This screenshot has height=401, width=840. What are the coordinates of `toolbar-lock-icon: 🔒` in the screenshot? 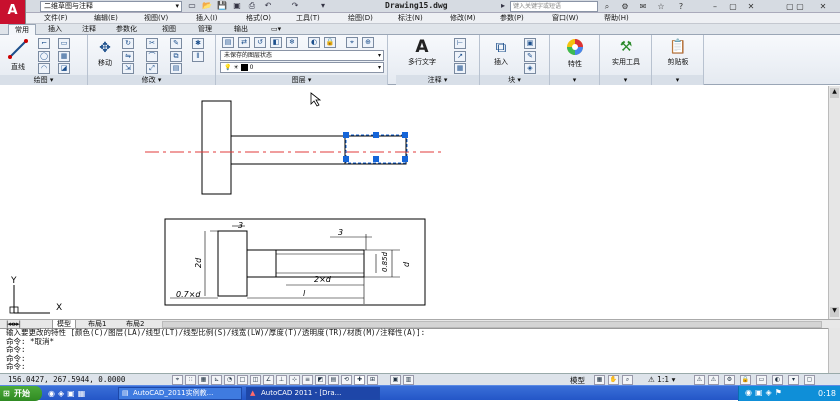 It's located at (745, 380).